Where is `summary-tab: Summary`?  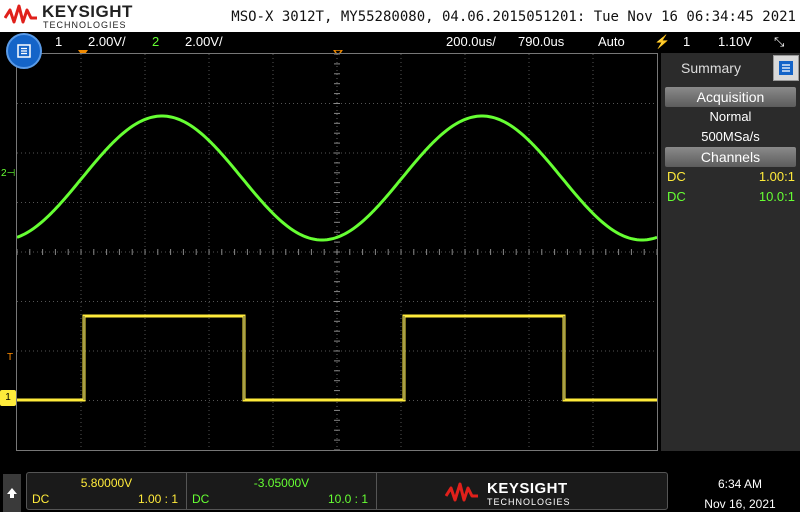
summary-tab: Summary is located at coordinates (711, 68).